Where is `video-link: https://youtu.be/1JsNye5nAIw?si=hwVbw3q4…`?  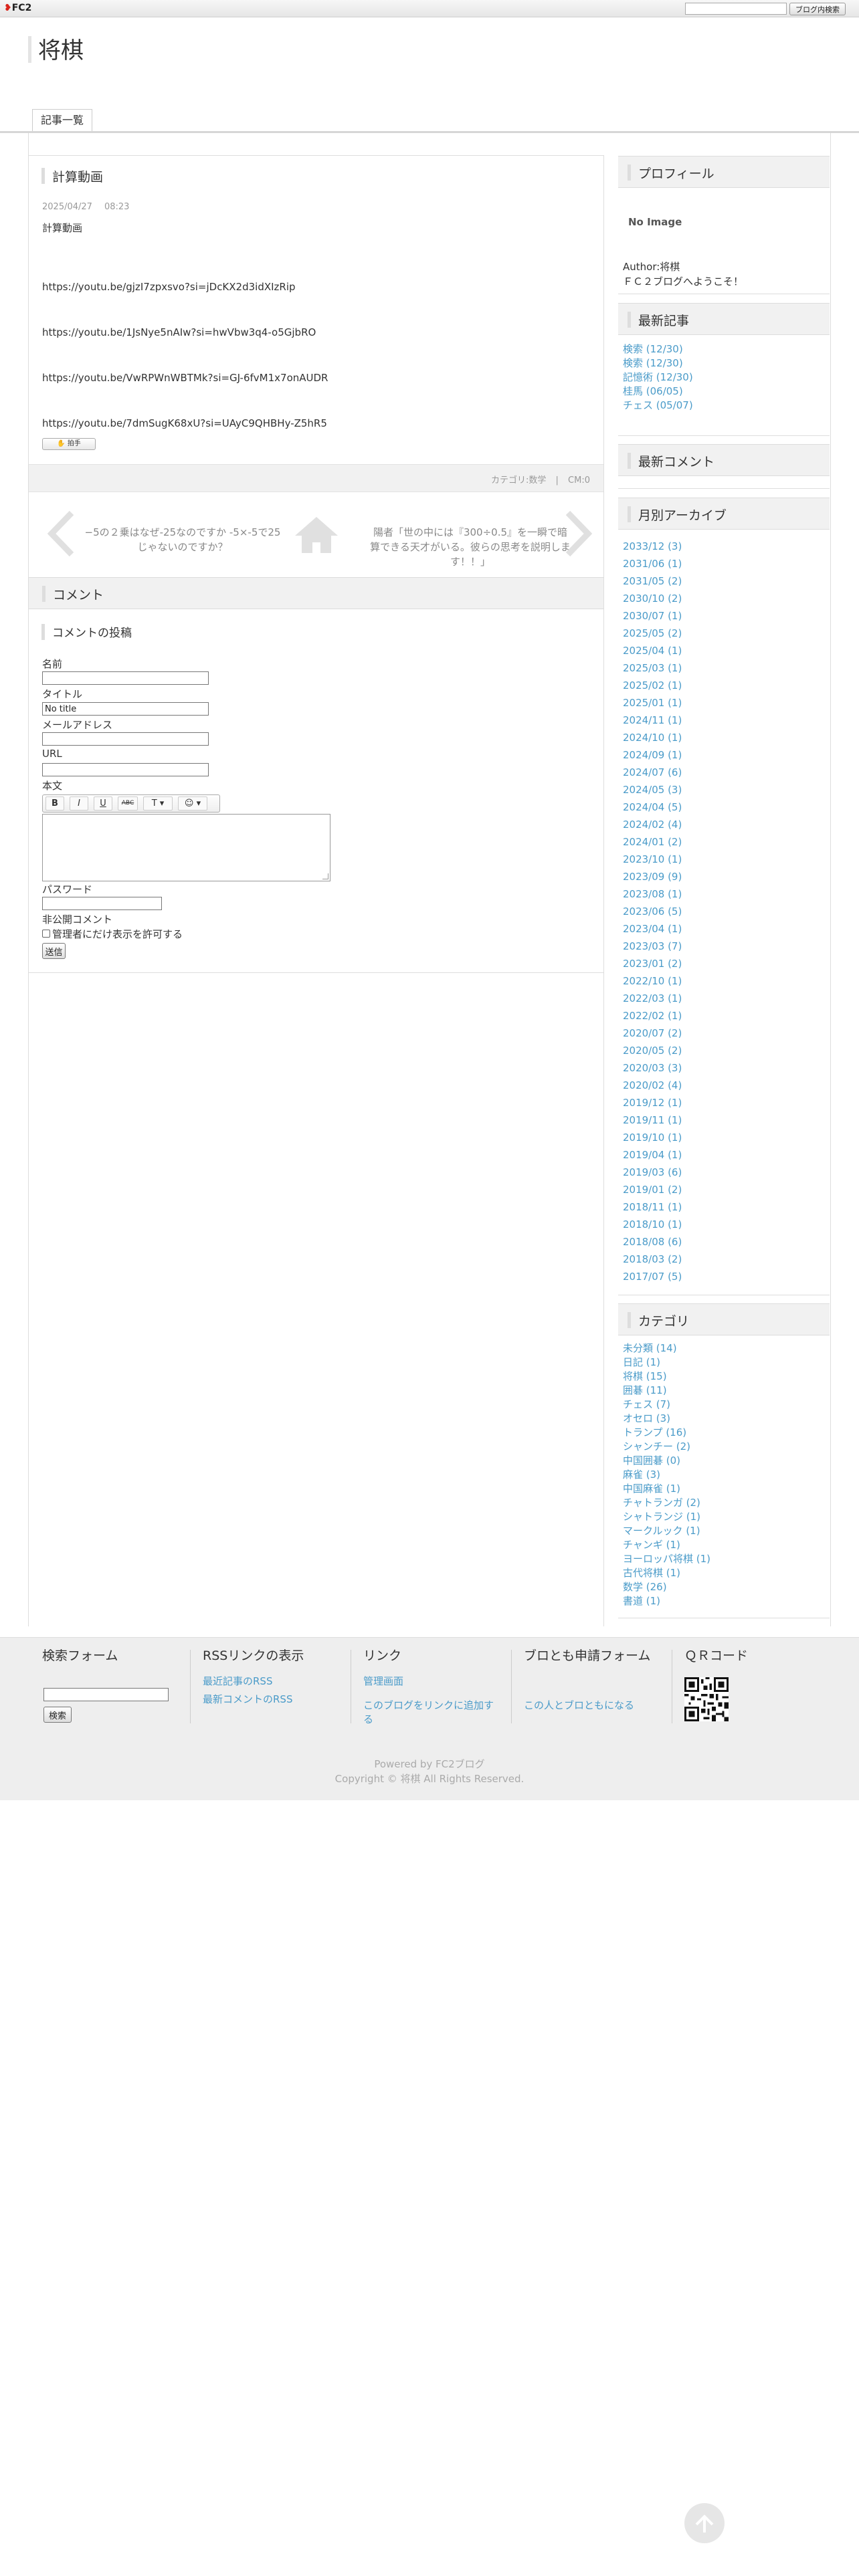 video-link: https://youtu.be/1JsNye5nAIw?si=hwVbw3q4… is located at coordinates (179, 332).